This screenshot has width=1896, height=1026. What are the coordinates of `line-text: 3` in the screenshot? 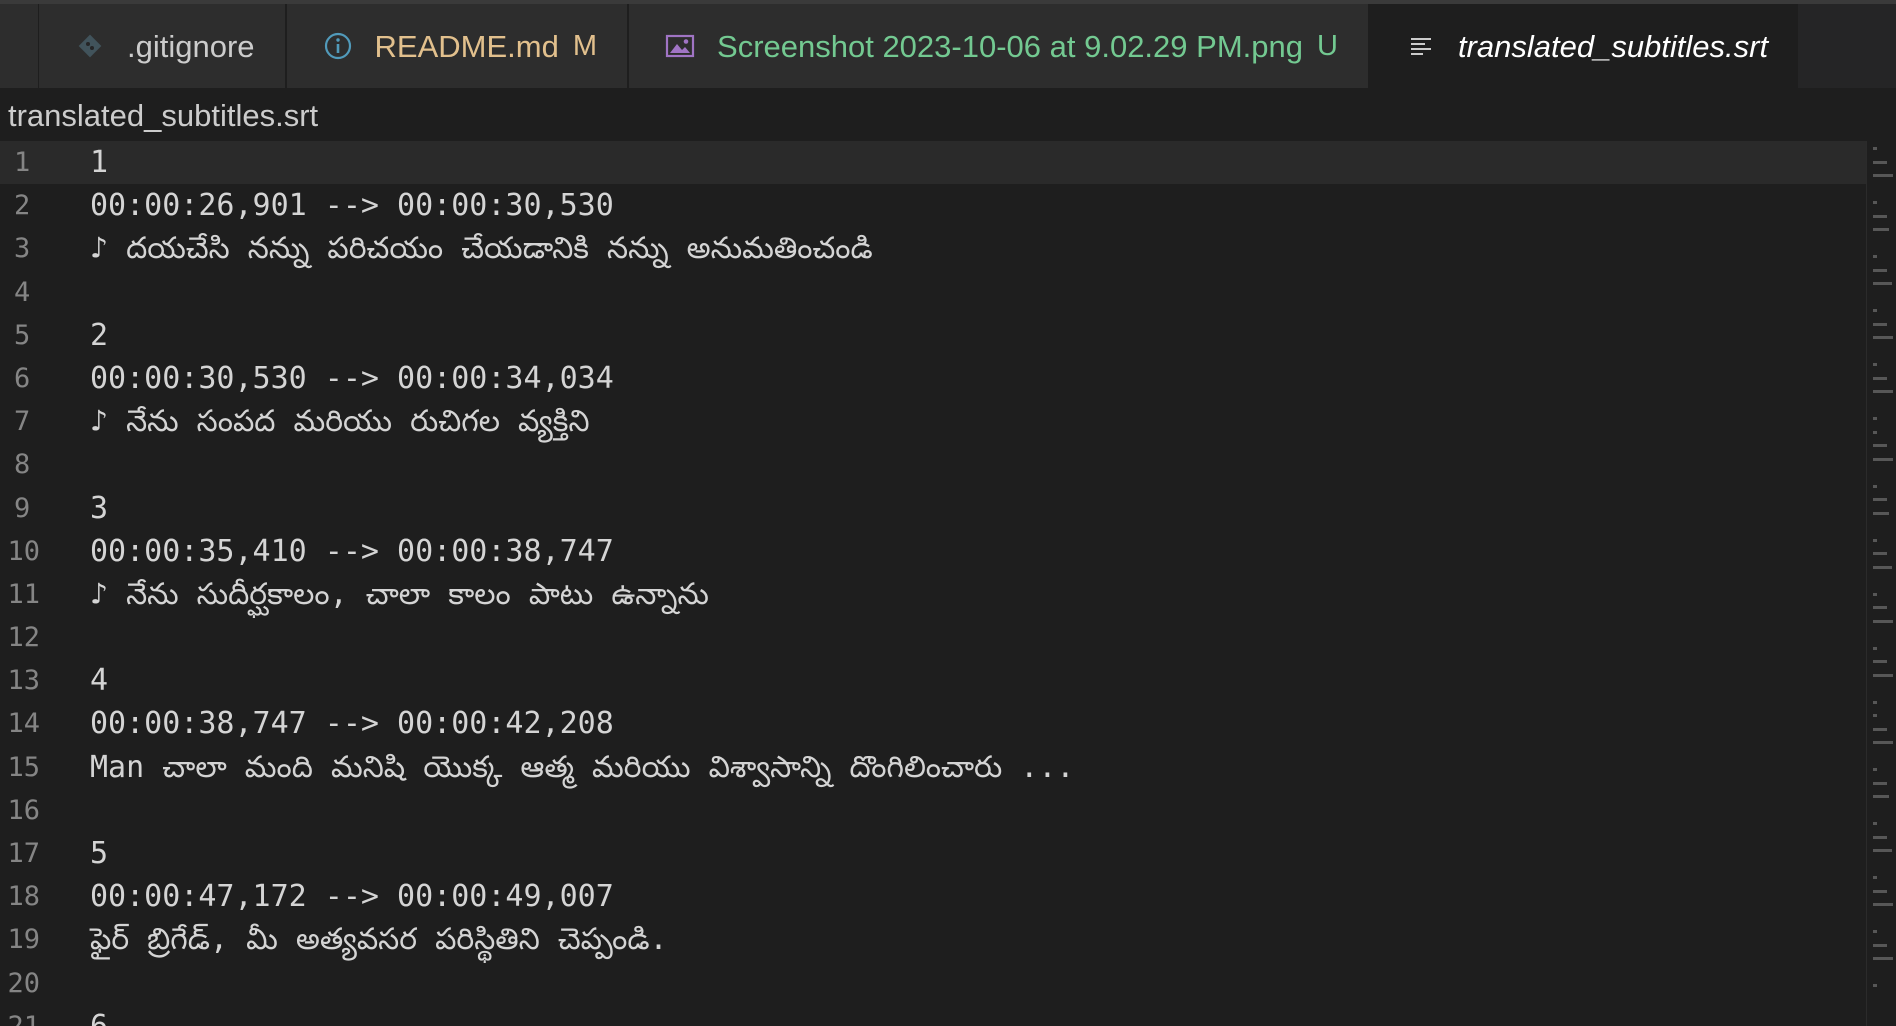 It's located at (99, 508).